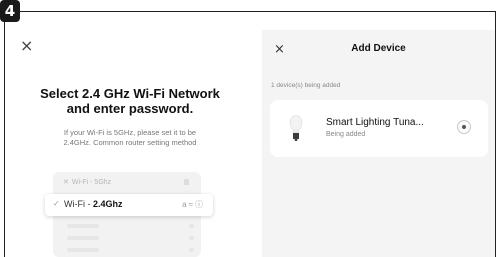 This screenshot has width=502, height=257. What do you see at coordinates (306, 85) in the screenshot?
I see `devices-count-label: 1 device(s) being added` at bounding box center [306, 85].